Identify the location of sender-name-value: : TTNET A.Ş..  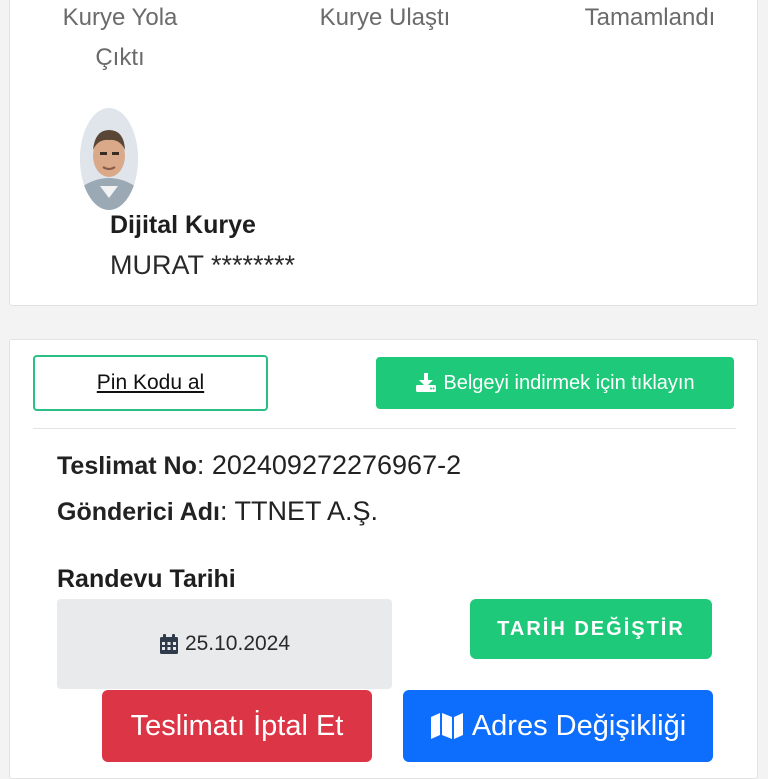
(299, 511).